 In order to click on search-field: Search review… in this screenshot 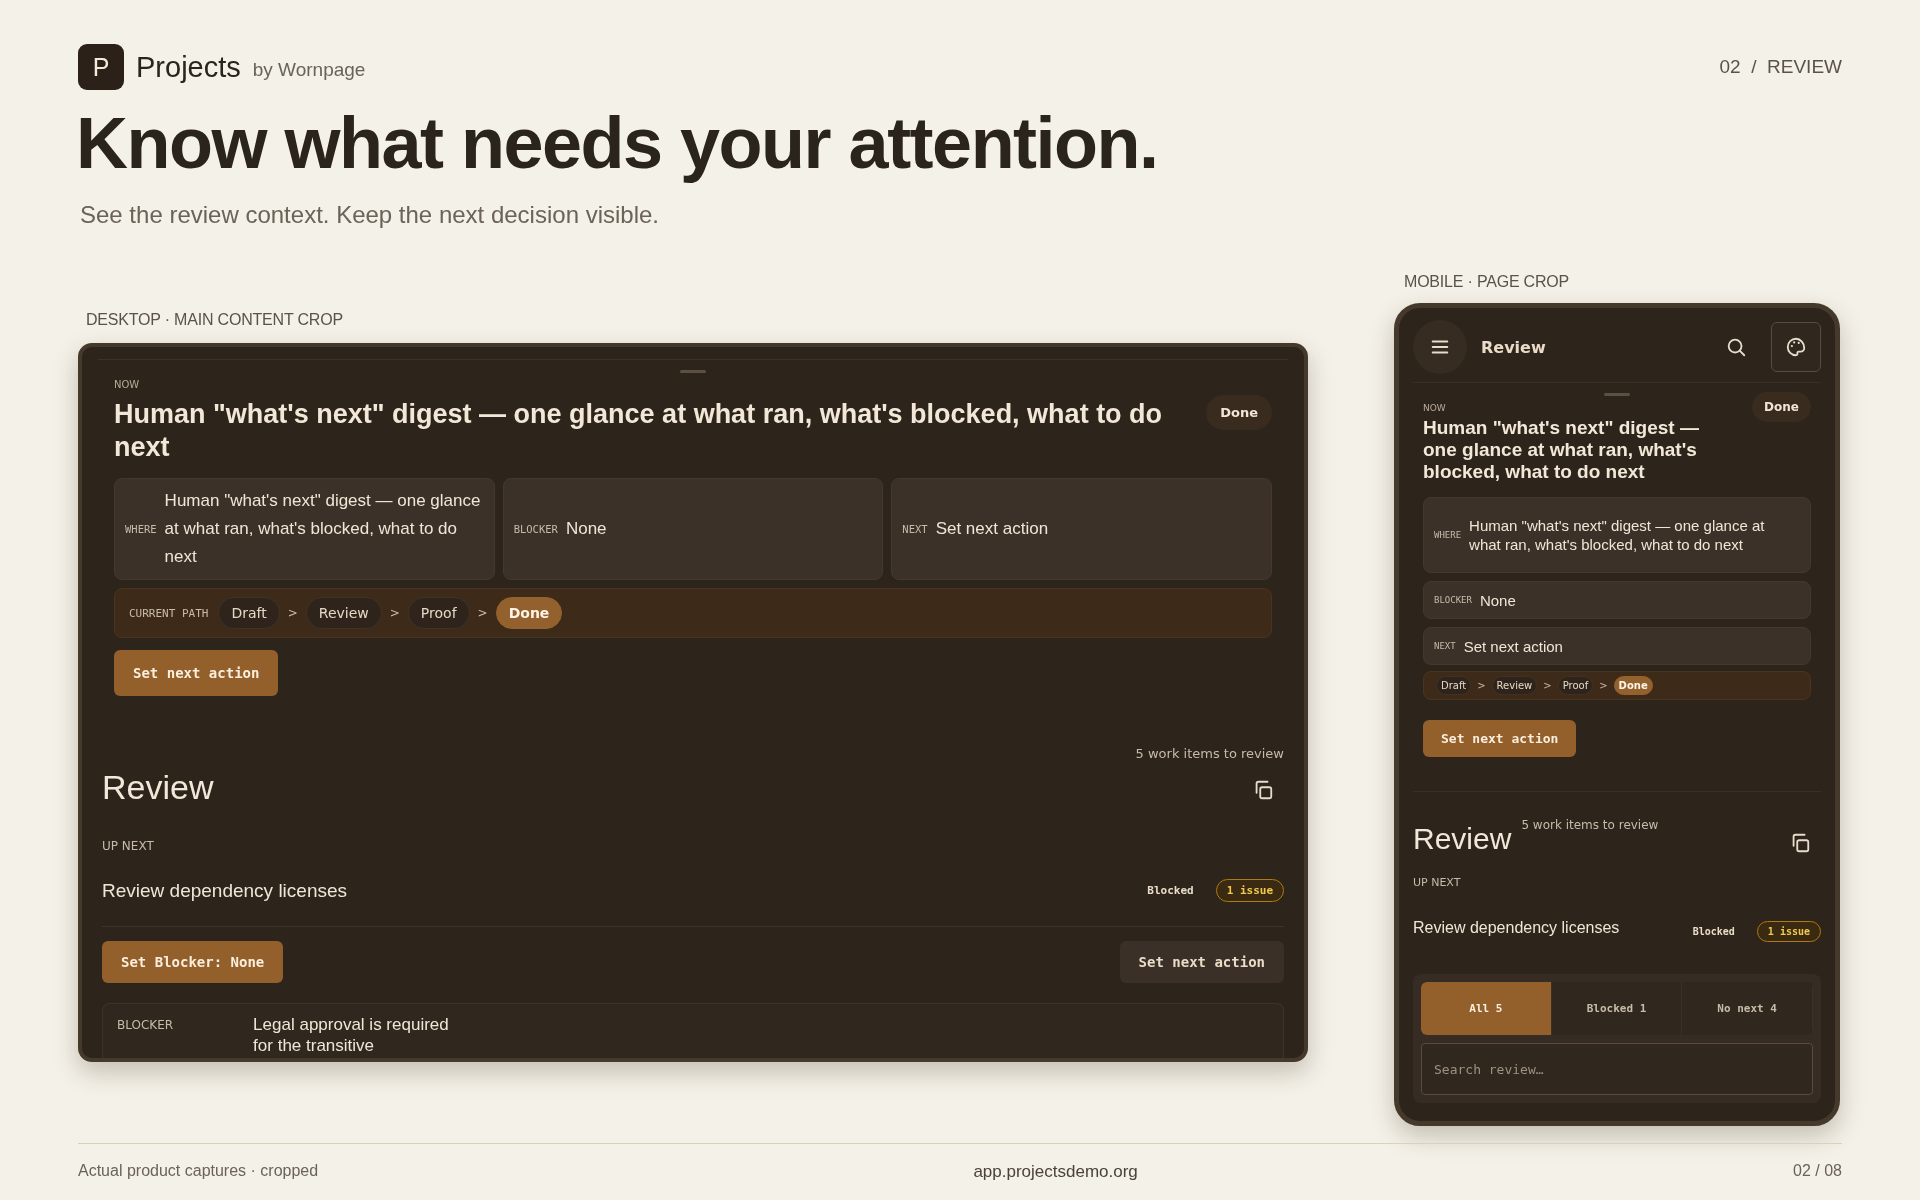, I will do `click(1617, 1069)`.